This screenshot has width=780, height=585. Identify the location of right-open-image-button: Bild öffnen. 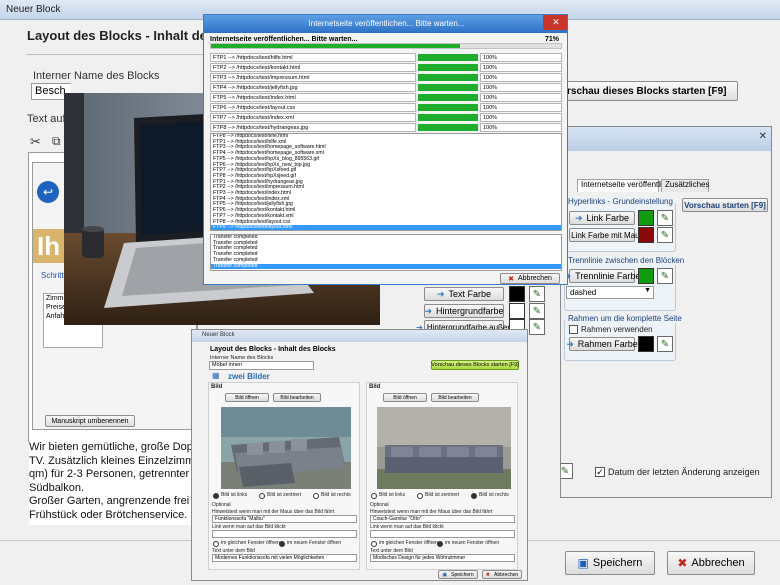
(405, 397).